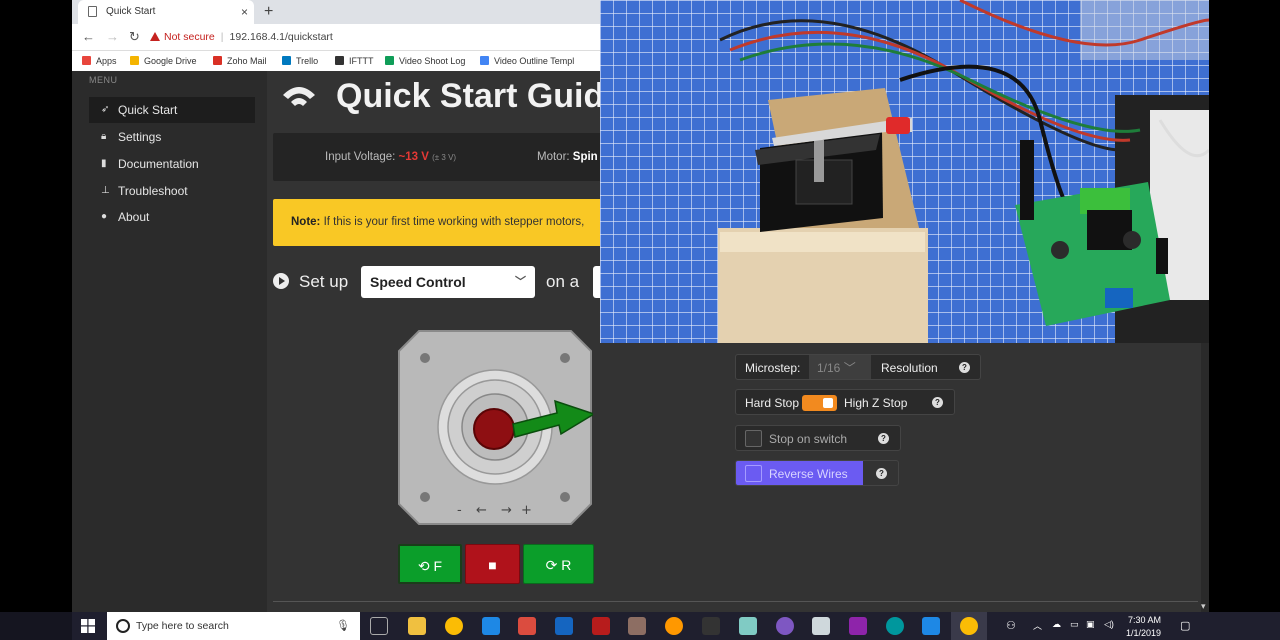 The image size is (1280, 640). What do you see at coordinates (233, 626) in the screenshot?
I see `taskbar-search-box: Type here to search 🎙︎` at bounding box center [233, 626].